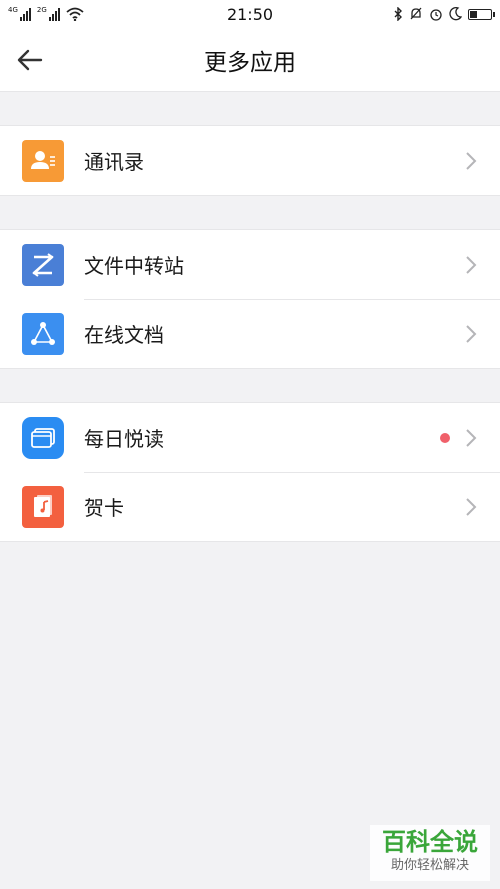 The height and width of the screenshot is (889, 500). What do you see at coordinates (114, 162) in the screenshot?
I see `list-item-label: 通讯录` at bounding box center [114, 162].